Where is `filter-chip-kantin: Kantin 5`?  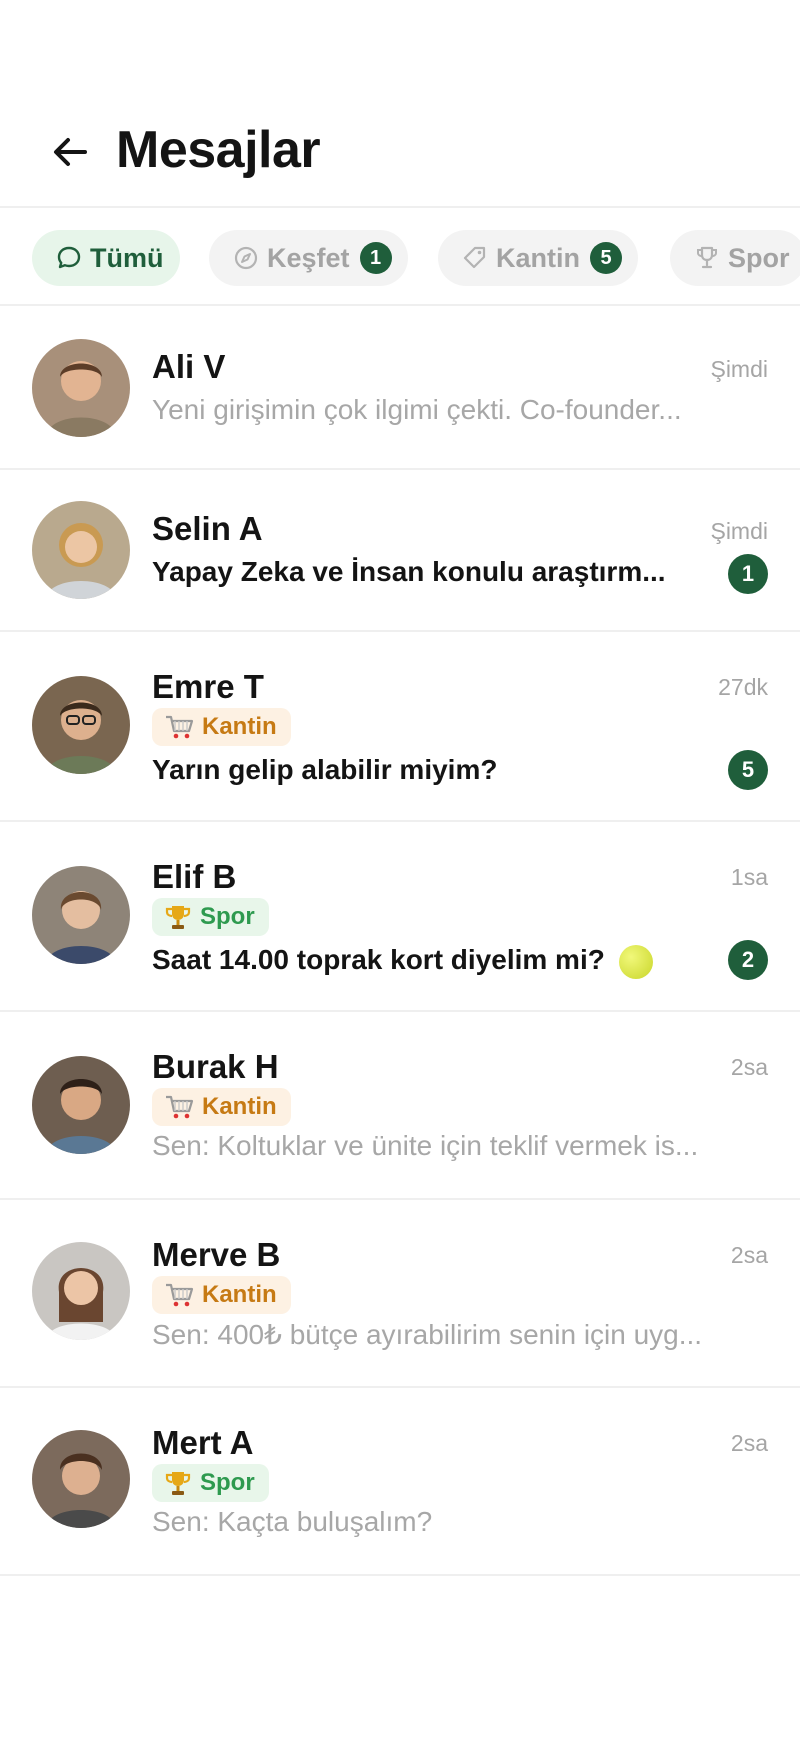
filter-chip-kantin: Kantin 5 is located at coordinates (538, 258).